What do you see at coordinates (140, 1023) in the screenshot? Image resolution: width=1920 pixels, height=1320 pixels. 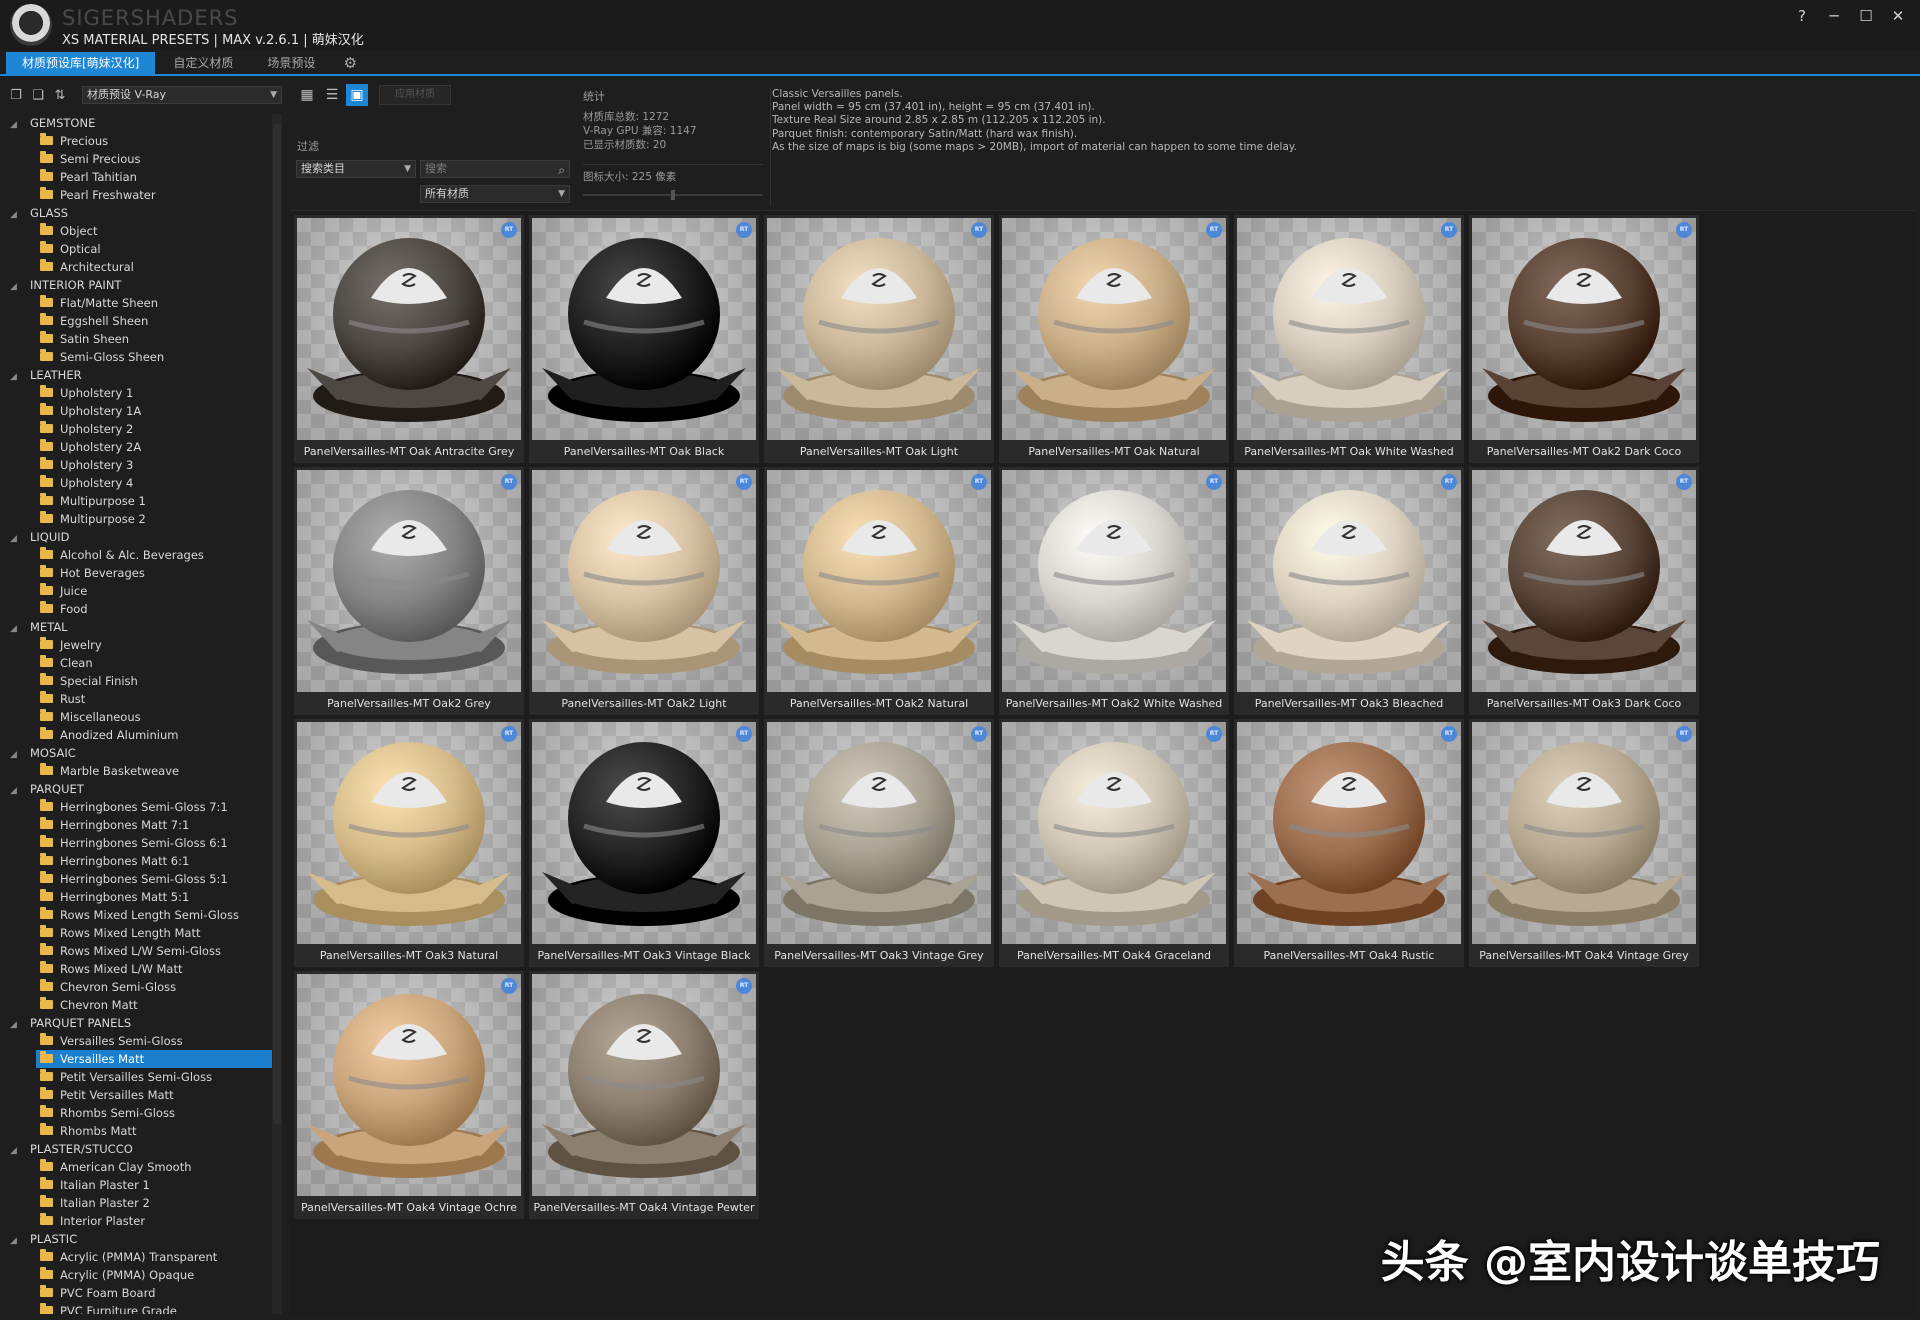 I see `tree-category: ◢ PARQUET PANELS` at bounding box center [140, 1023].